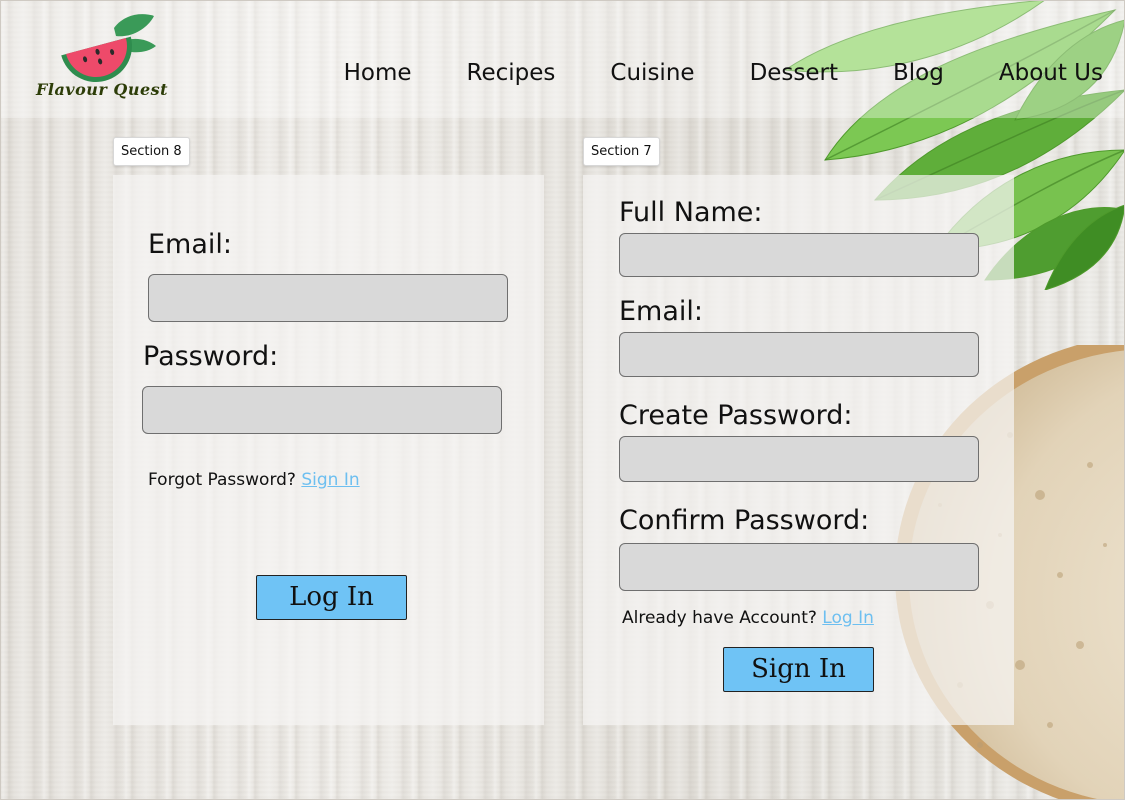 Image resolution: width=1125 pixels, height=800 pixels. I want to click on have-account-row: Already have Account? Log In, so click(748, 618).